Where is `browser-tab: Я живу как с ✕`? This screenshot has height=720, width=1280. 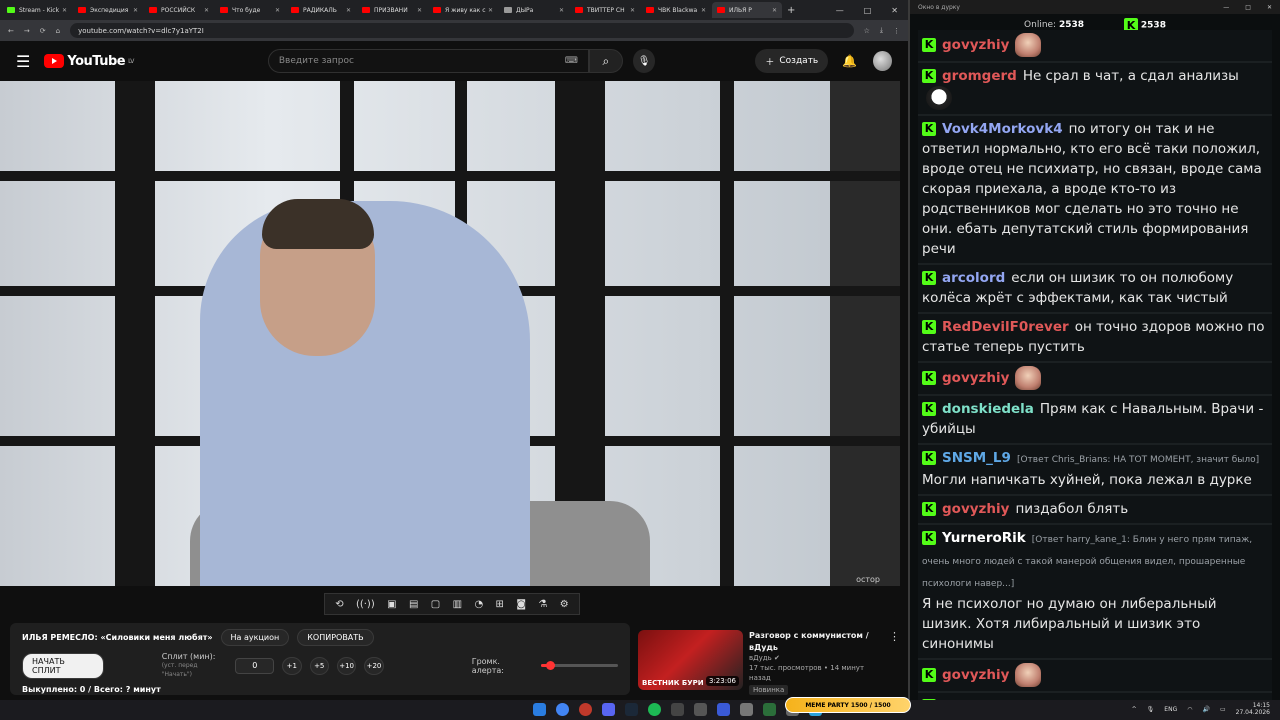
browser-tab: Я живу как с ✕ is located at coordinates (463, 10).